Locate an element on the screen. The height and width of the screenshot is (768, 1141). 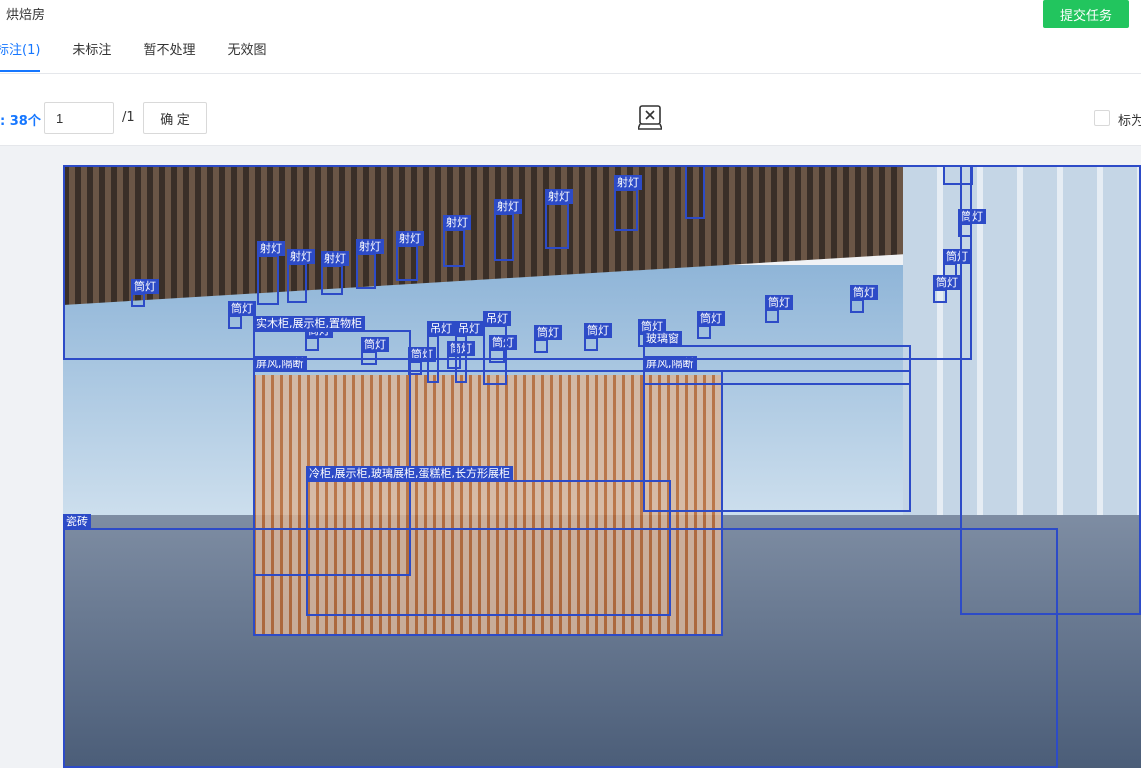
annotation-bbox: 屏风,隔断 is located at coordinates (777, 434).